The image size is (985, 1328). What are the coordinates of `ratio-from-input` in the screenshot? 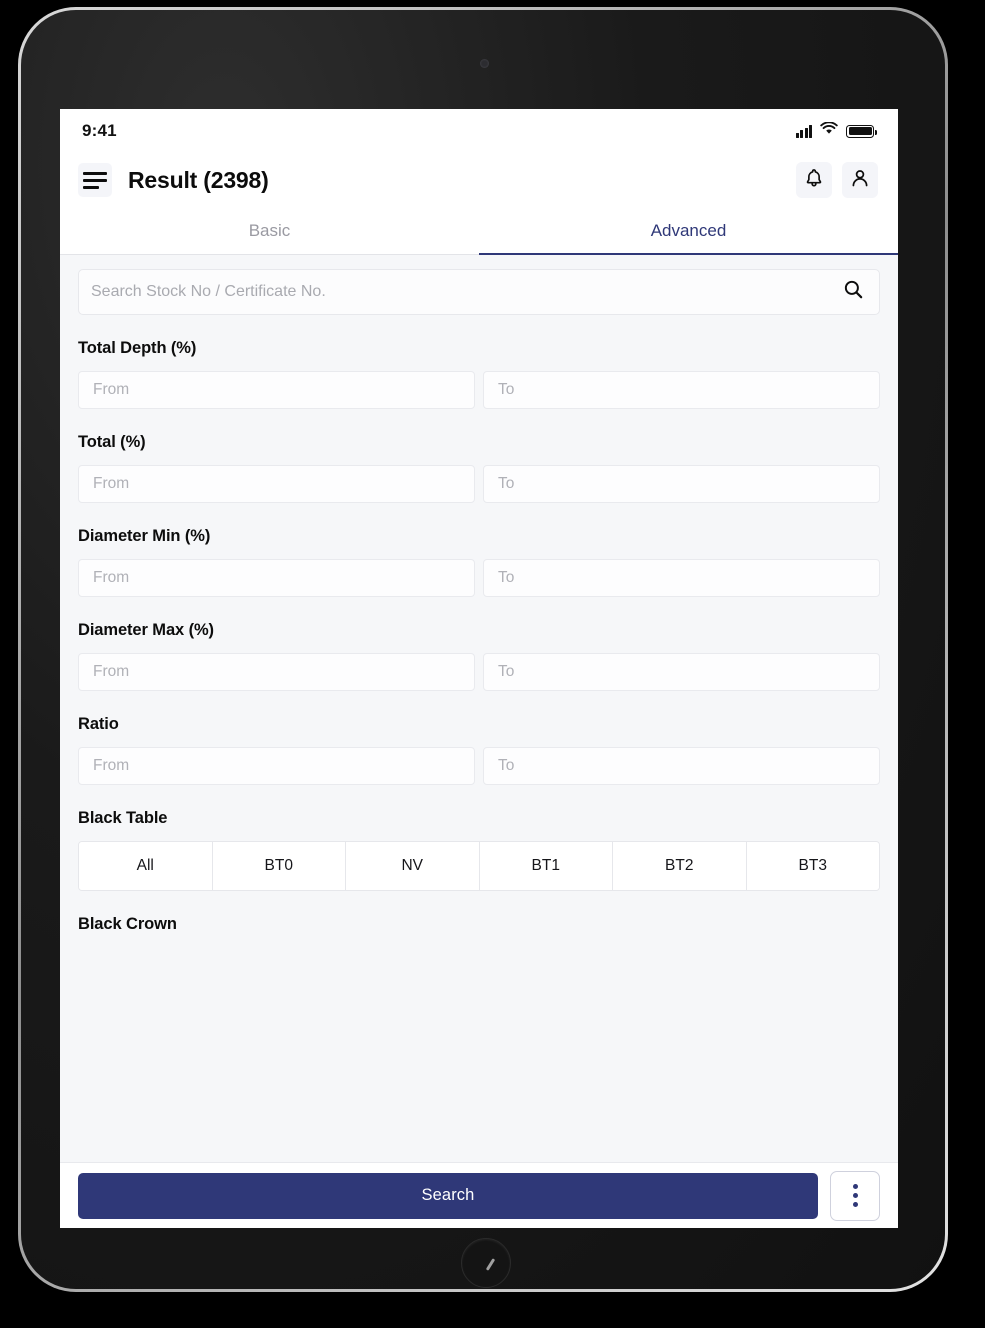 It's located at (276, 766).